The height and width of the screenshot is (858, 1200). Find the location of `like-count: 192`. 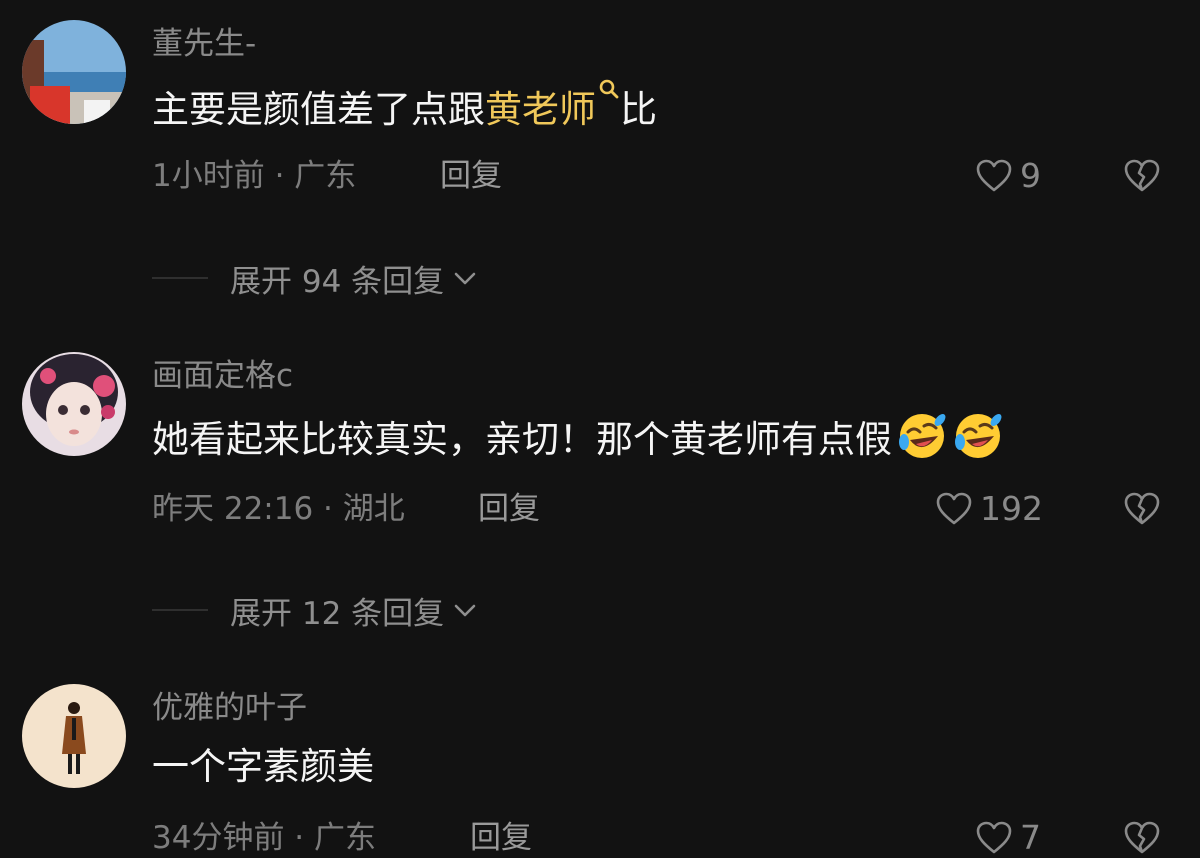

like-count: 192 is located at coordinates (1011, 508).